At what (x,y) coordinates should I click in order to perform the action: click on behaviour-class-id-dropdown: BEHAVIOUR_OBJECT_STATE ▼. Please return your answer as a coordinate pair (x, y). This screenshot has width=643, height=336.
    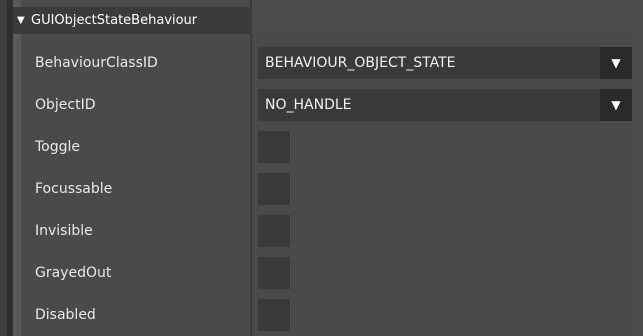
    Looking at the image, I should click on (445, 63).